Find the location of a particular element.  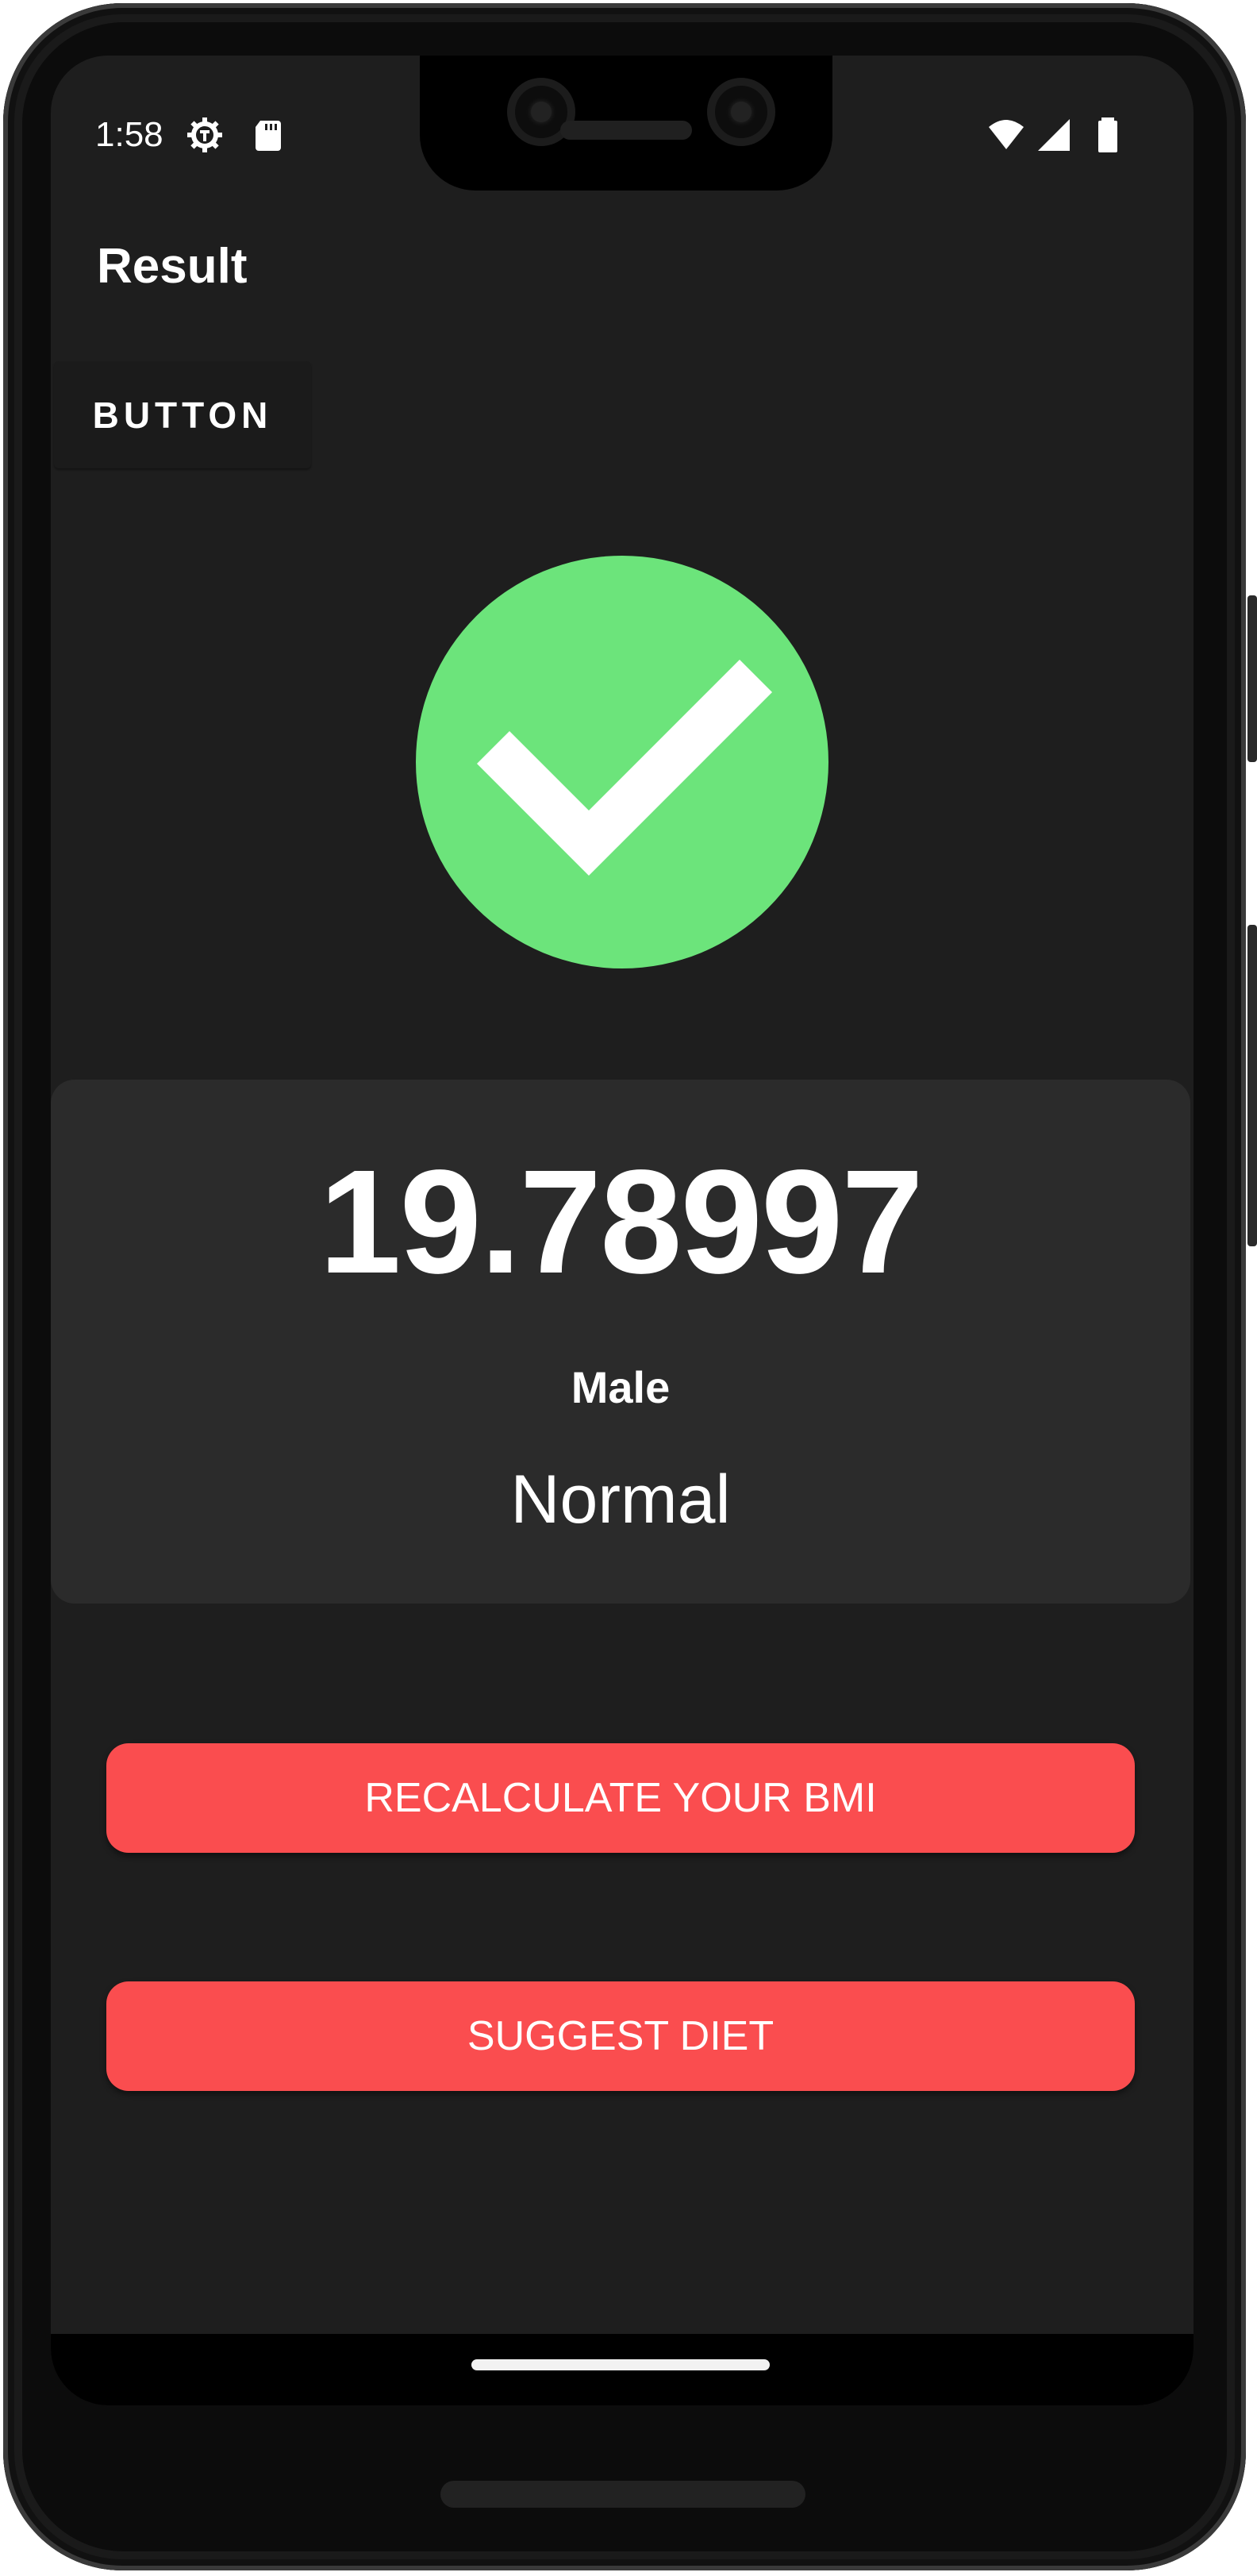

wifi-icon is located at coordinates (1006, 134).